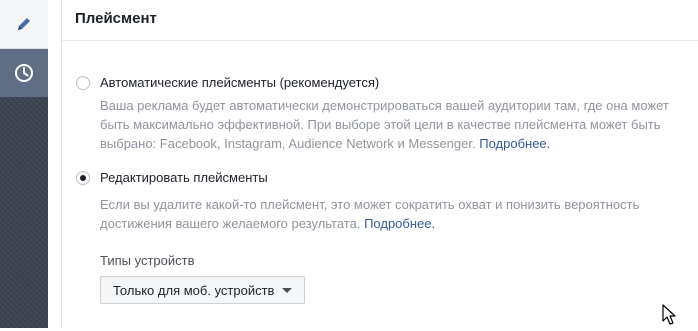  What do you see at coordinates (514, 143) in the screenshot?
I see `learn-more-link-automatic: Подробнее.` at bounding box center [514, 143].